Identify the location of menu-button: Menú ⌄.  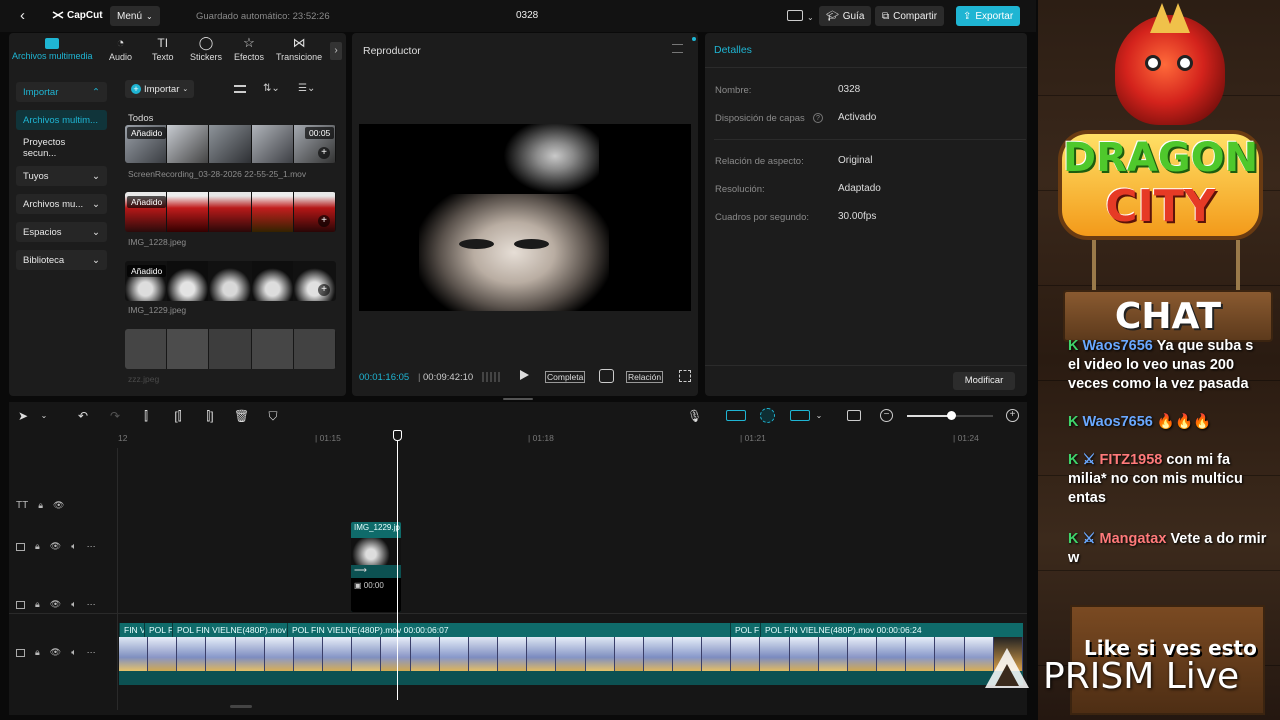
(135, 16).